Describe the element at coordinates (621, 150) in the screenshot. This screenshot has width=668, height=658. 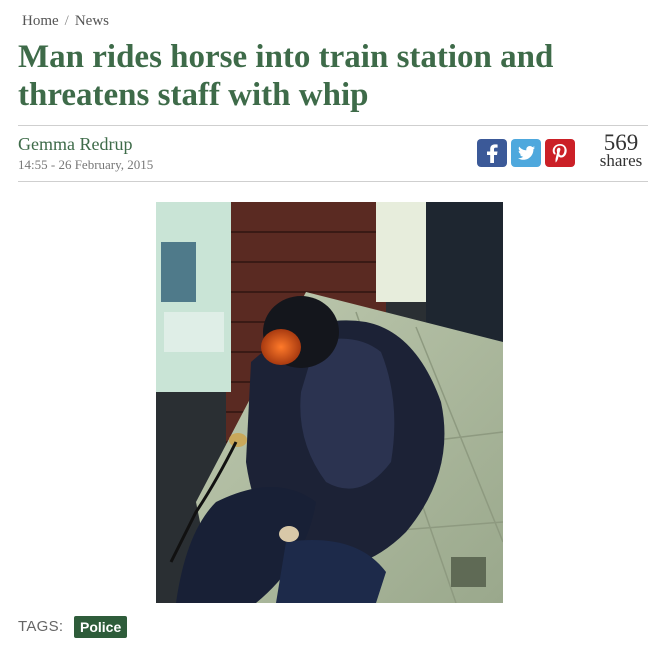
I see `share-counter: 569 shares` at that location.